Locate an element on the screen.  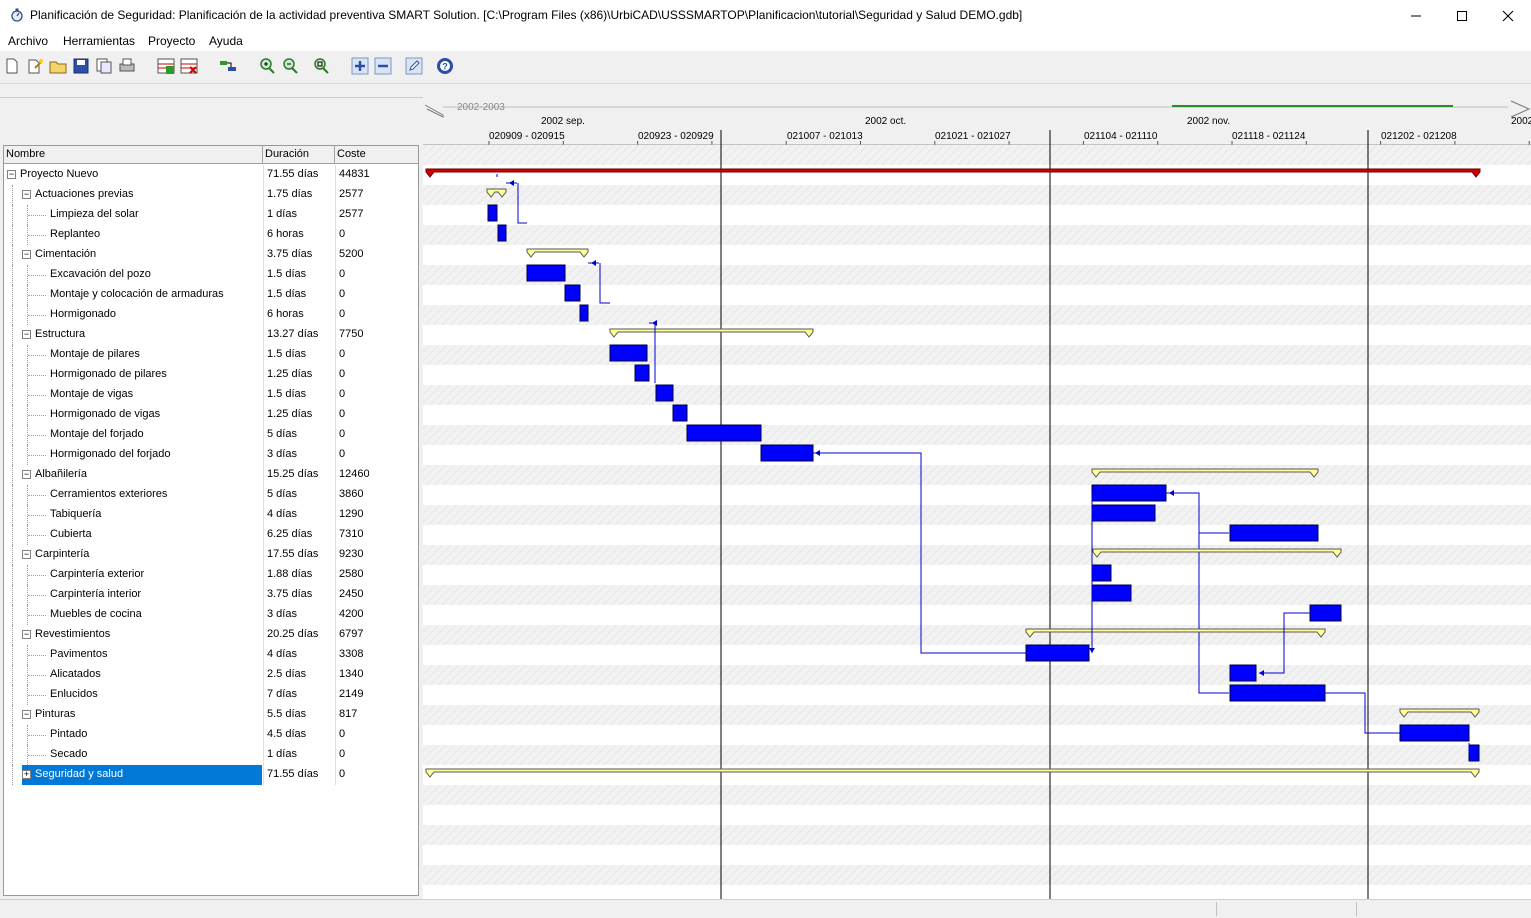
table-row: Alicatados 2.5 días 1340 is located at coordinates (211, 675).